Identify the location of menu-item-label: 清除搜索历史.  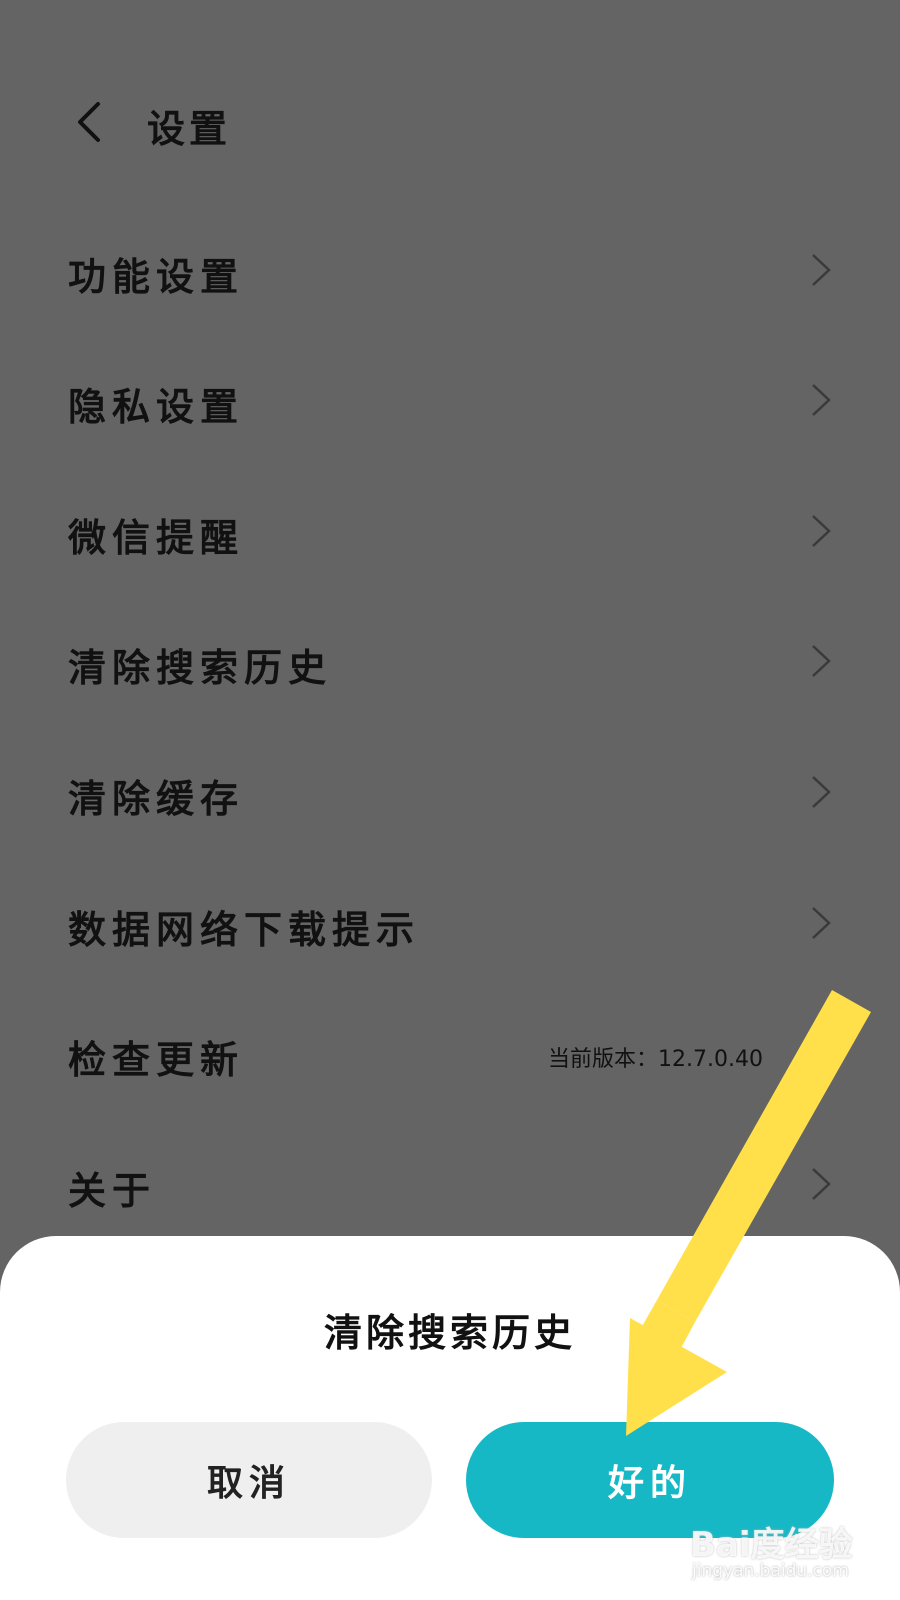
(200, 667).